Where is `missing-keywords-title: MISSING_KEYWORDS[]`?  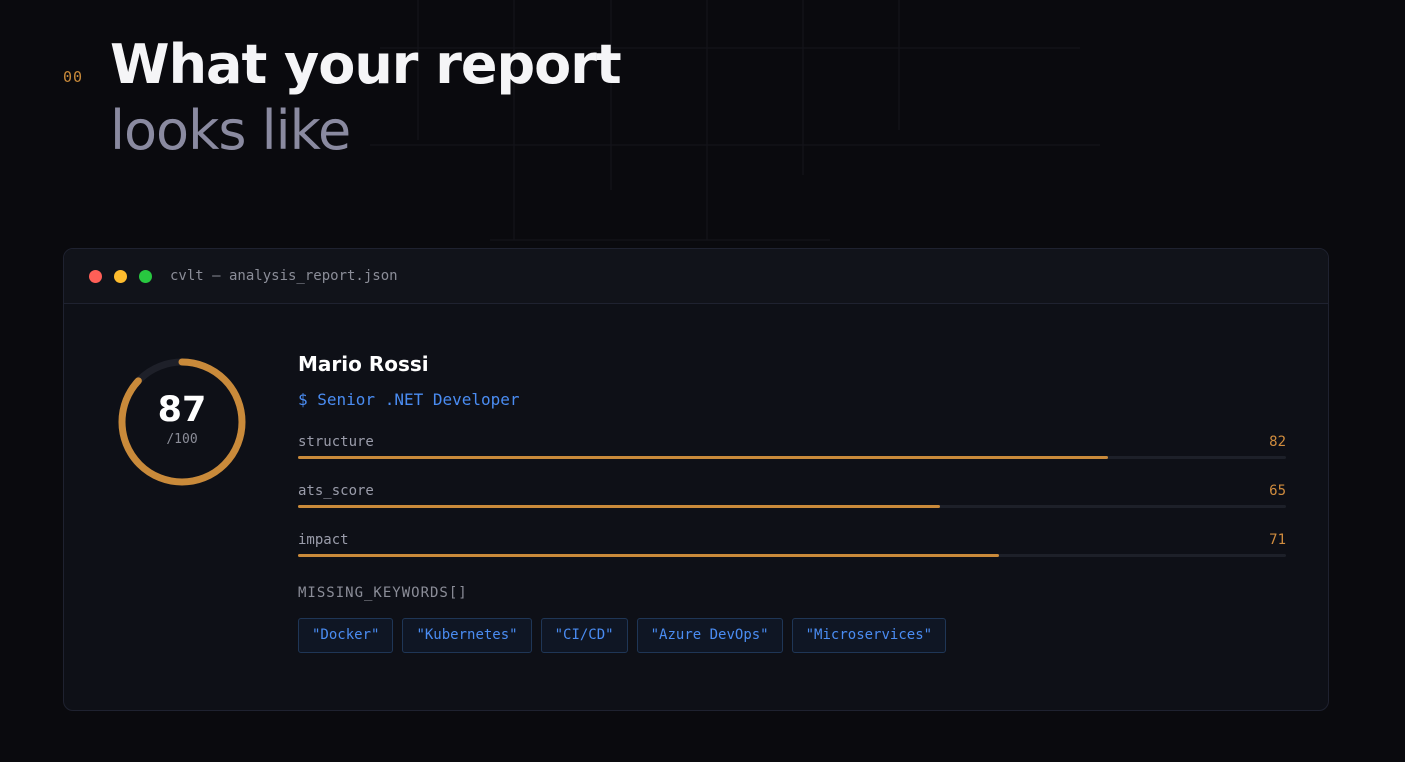
missing-keywords-title: MISSING_KEYWORDS[] is located at coordinates (383, 593).